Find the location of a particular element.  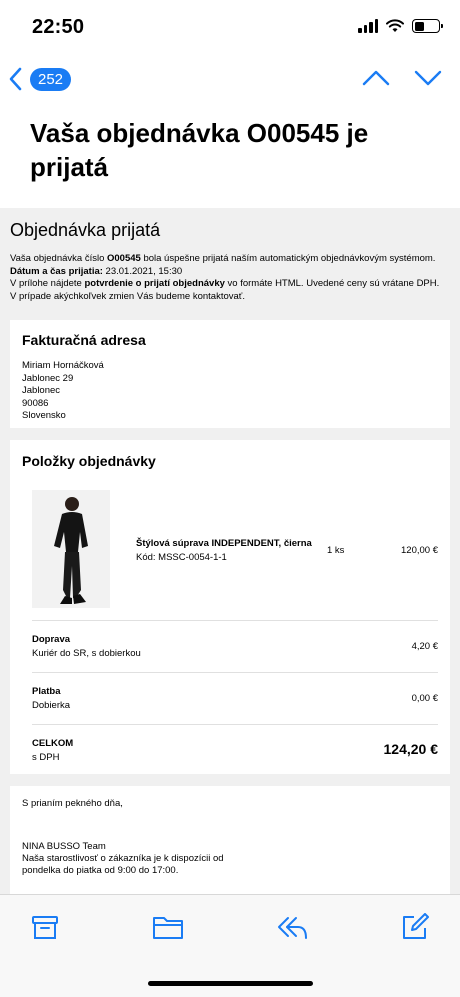

status-icons is located at coordinates (400, 26).